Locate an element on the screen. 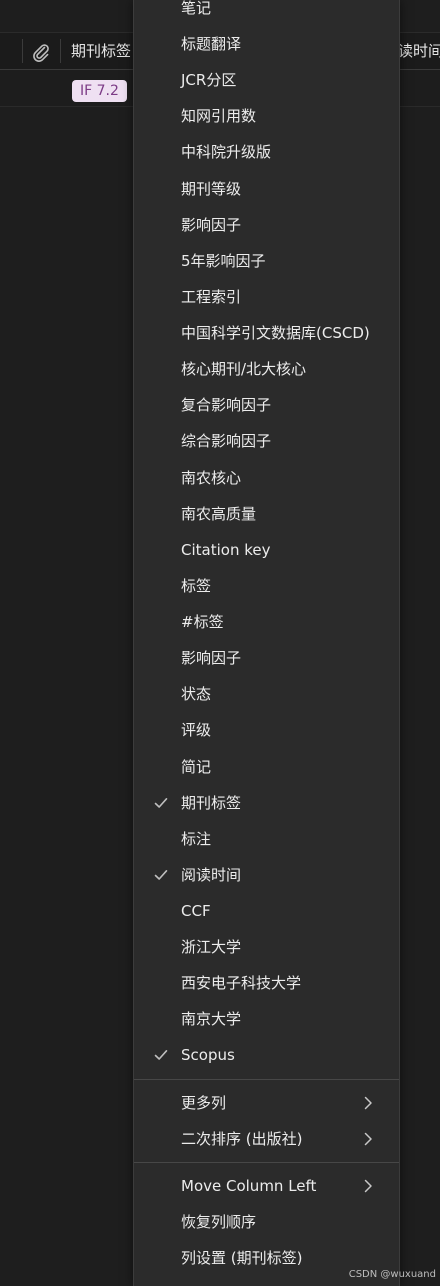 The width and height of the screenshot is (440, 1286). paperclip-icon is located at coordinates (41, 52).